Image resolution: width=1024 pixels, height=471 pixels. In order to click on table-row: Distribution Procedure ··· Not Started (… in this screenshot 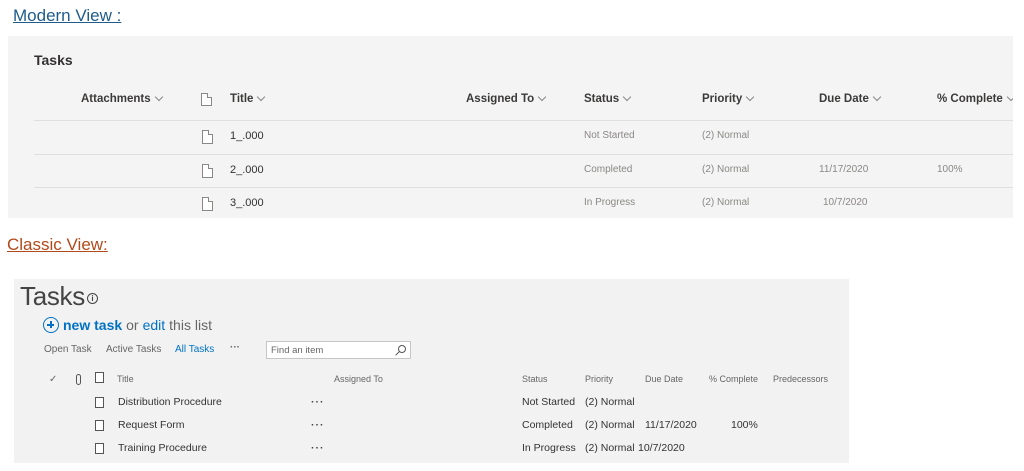, I will do `click(431, 407)`.